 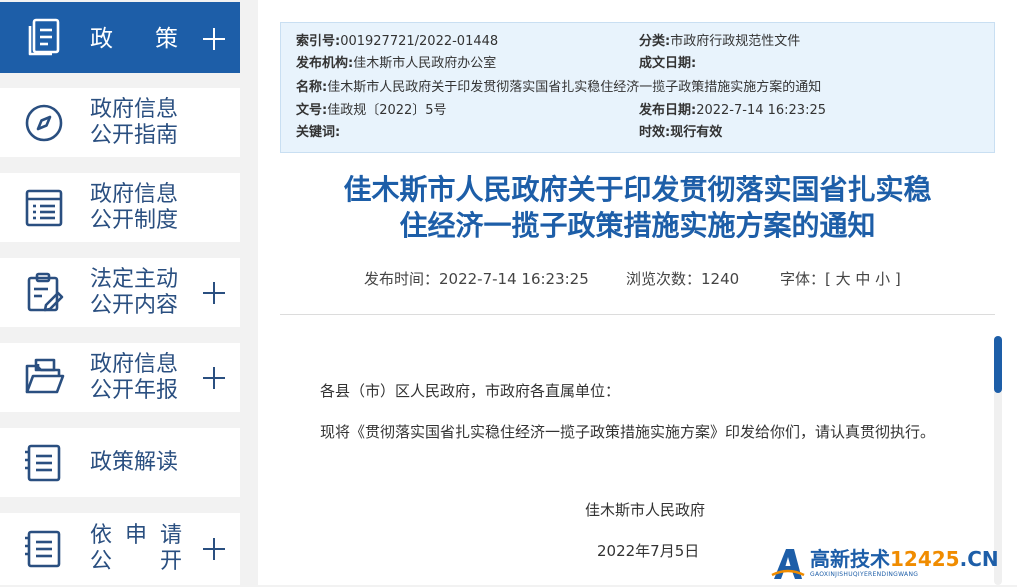 What do you see at coordinates (44, 123) in the screenshot?
I see `compass-icon` at bounding box center [44, 123].